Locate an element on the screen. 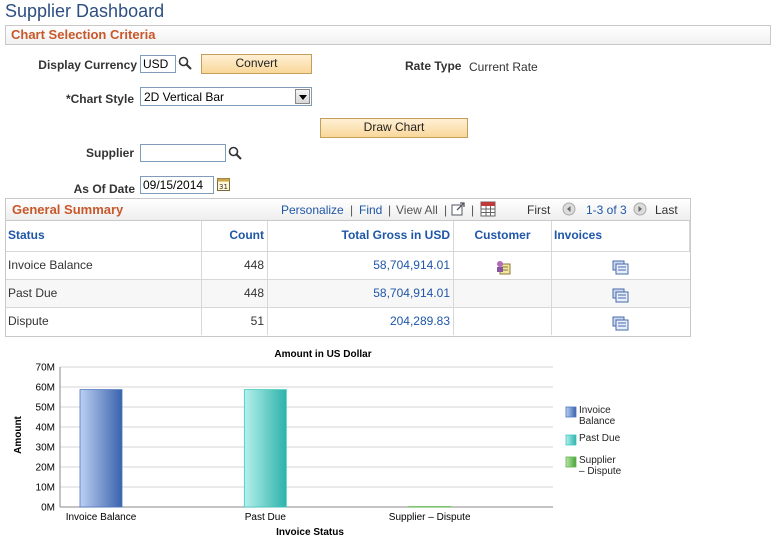 The width and height of the screenshot is (776, 557). table-row: Dispute 51 204,289.83 is located at coordinates (348, 321).